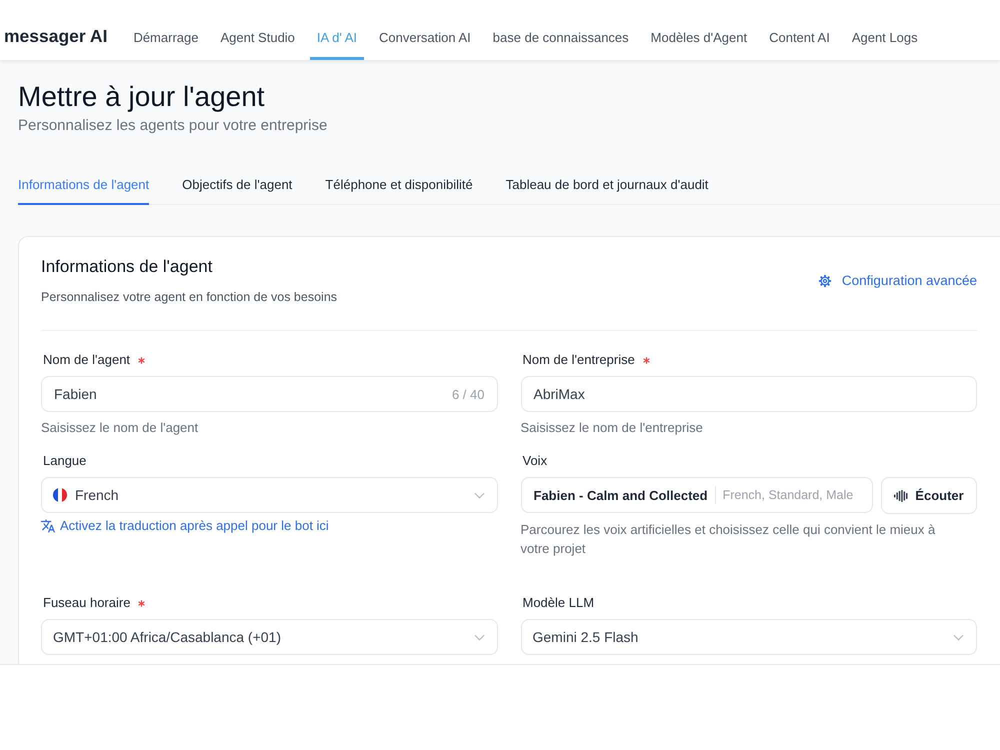 The width and height of the screenshot is (1000, 750). What do you see at coordinates (607, 185) in the screenshot?
I see `section-tab: Tableau de bord et journaux d'audit` at bounding box center [607, 185].